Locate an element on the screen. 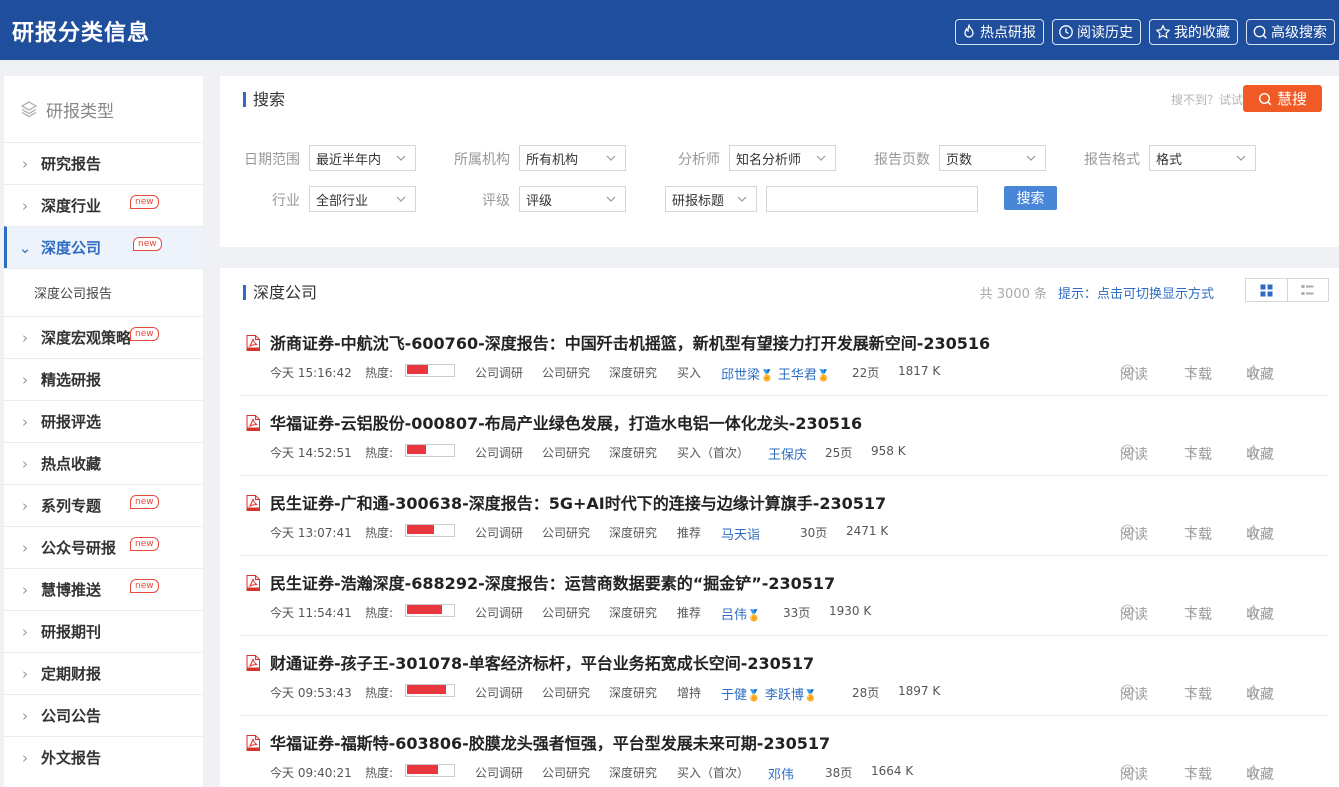  medal-icon: 🏅 is located at coordinates (754, 695).